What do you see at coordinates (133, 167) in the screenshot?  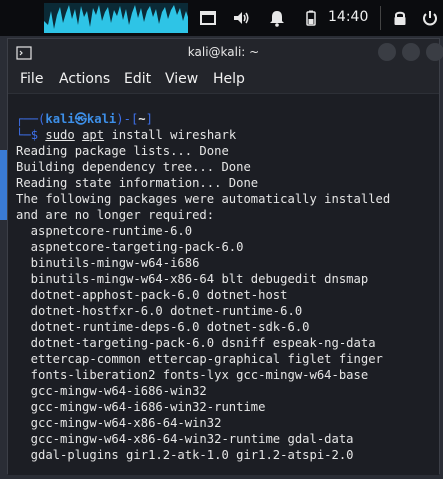 I see `output-line: Building dependency tree... Done` at bounding box center [133, 167].